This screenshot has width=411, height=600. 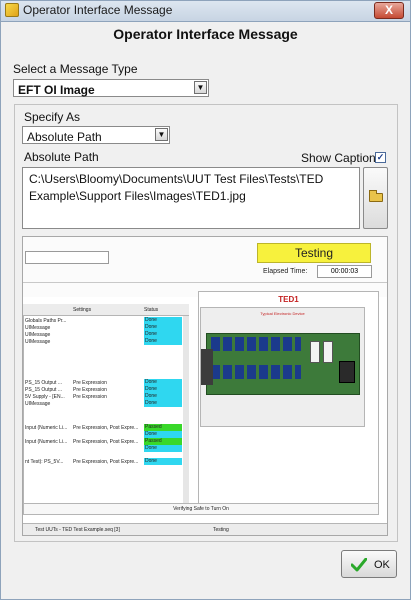 What do you see at coordinates (12, 10) in the screenshot?
I see `app-icon` at bounding box center [12, 10].